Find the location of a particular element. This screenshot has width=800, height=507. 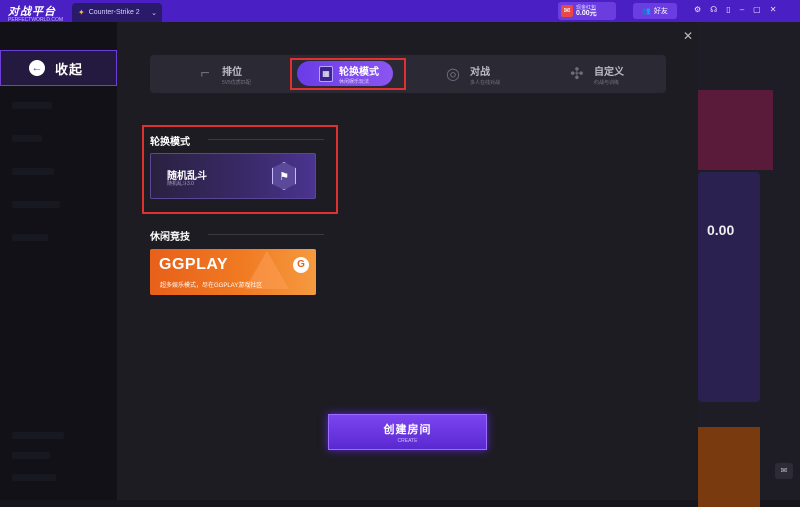

tab-rotation-mode: ▦ 轮换模式 休闲娱乐玩法 is located at coordinates (345, 73).